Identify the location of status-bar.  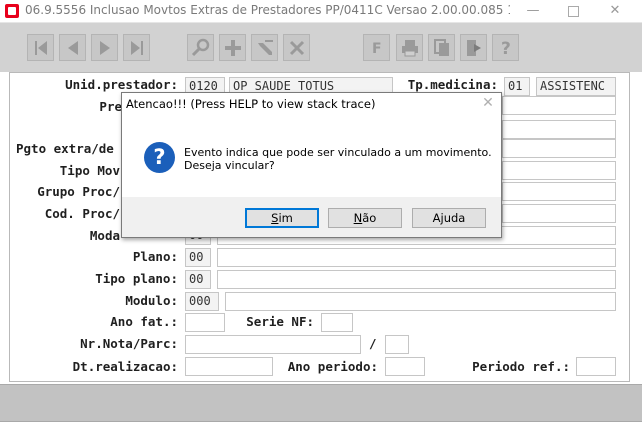
(321, 403).